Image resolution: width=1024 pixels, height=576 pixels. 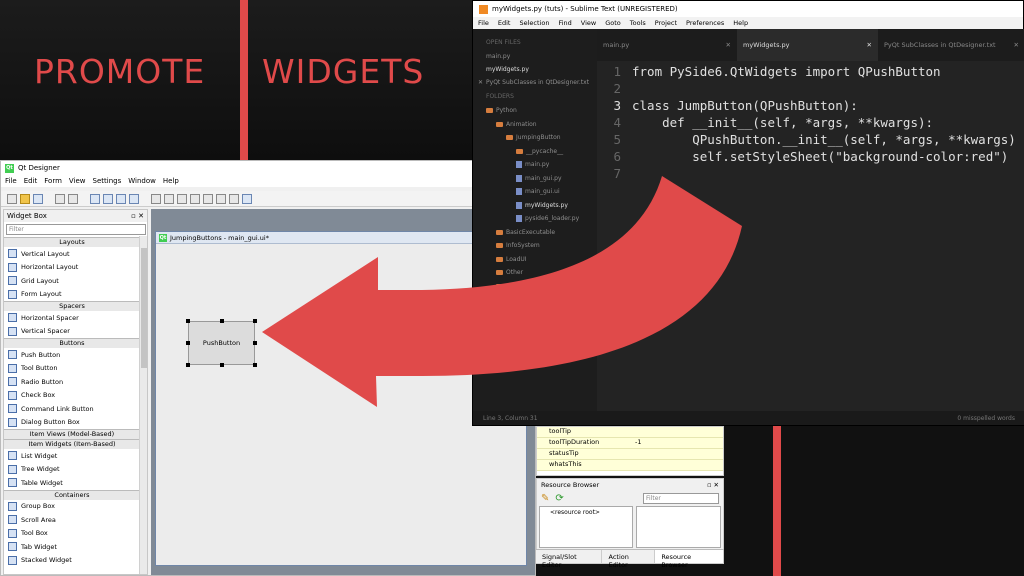 What do you see at coordinates (76, 229) in the screenshot?
I see `widget-filter-input: Filter` at bounding box center [76, 229].